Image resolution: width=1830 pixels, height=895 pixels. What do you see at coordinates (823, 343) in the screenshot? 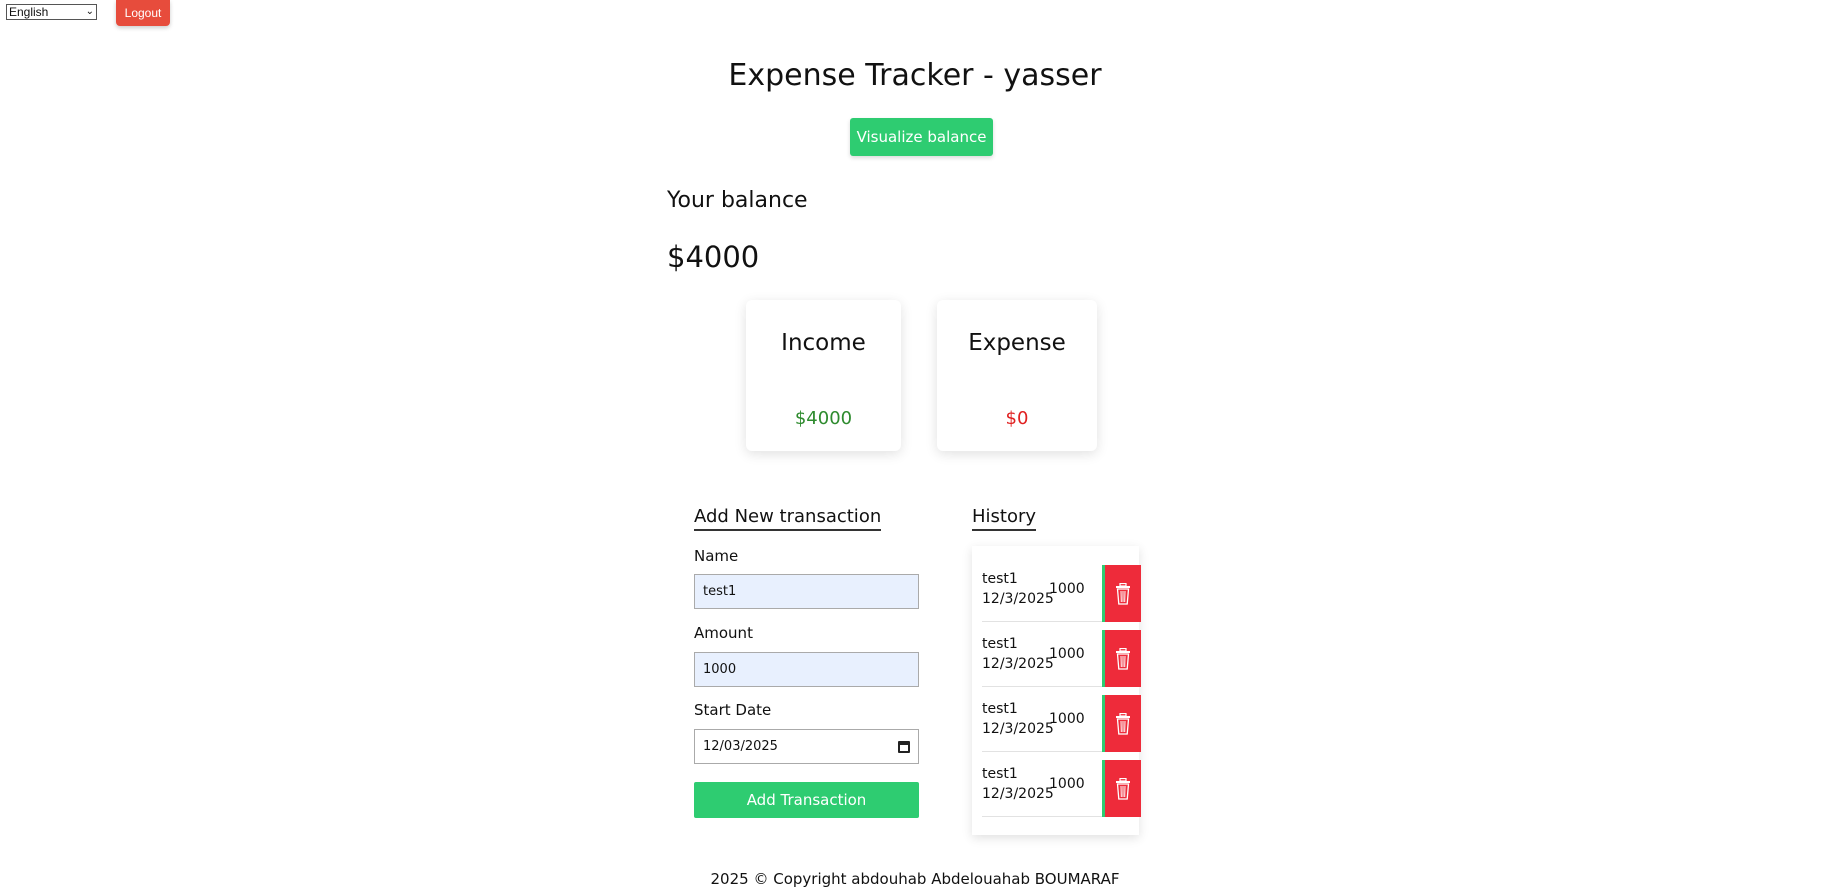
I see `income-title: Income` at bounding box center [823, 343].